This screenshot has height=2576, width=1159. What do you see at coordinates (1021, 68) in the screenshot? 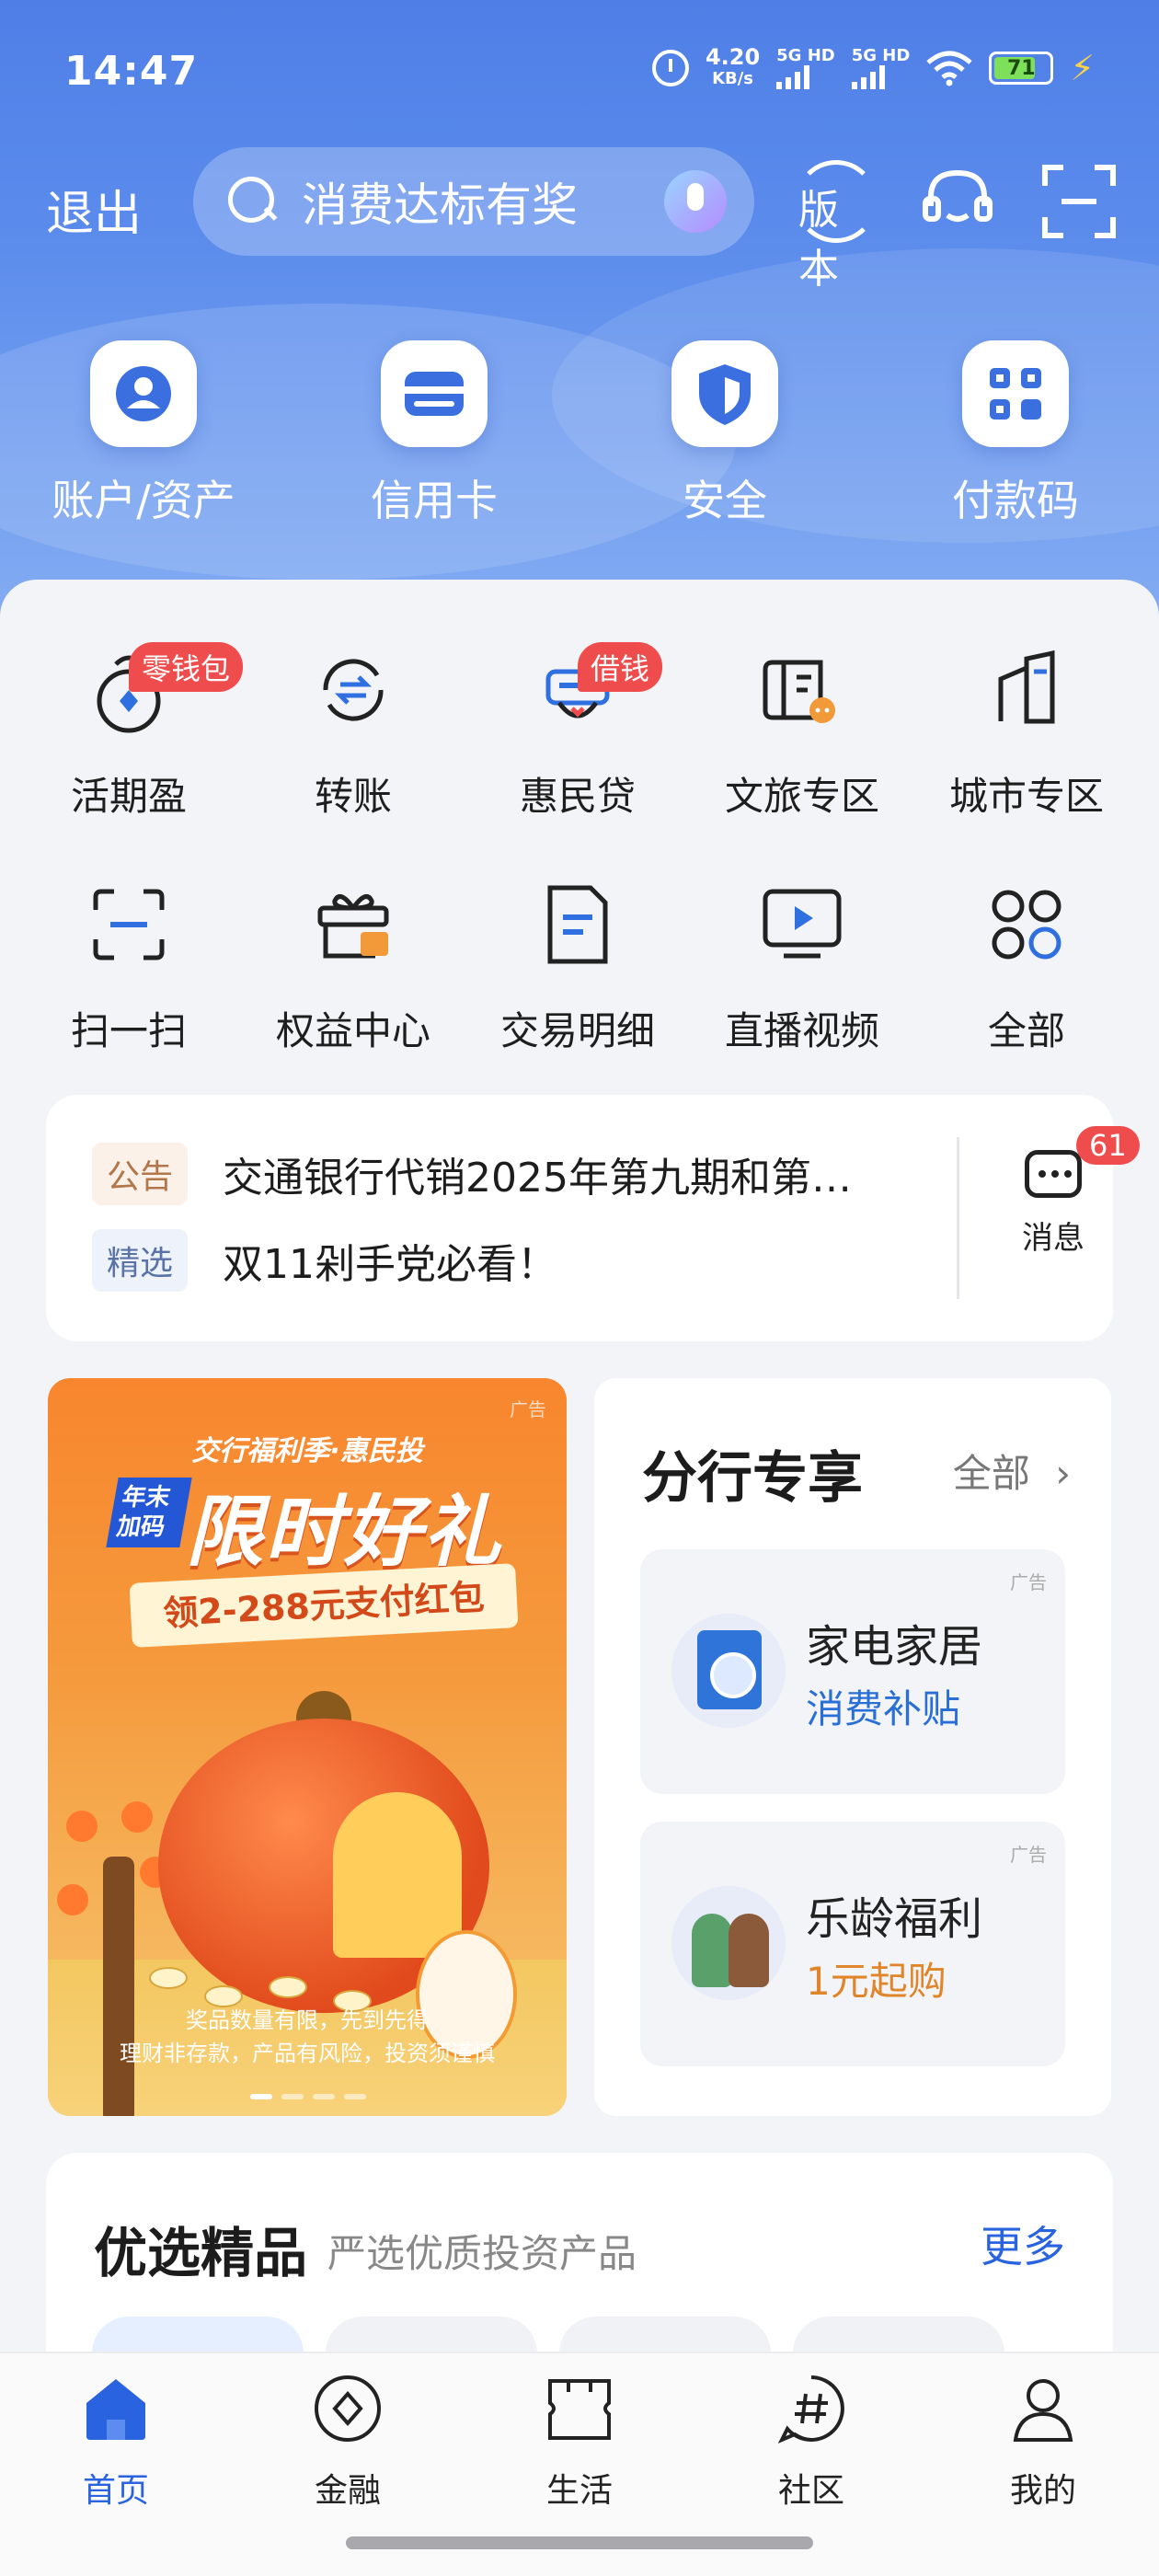
I see `battery-level: 71` at bounding box center [1021, 68].